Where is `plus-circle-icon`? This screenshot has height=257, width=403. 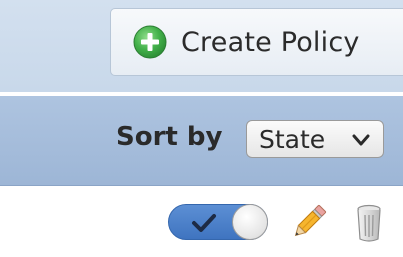 plus-circle-icon is located at coordinates (150, 42).